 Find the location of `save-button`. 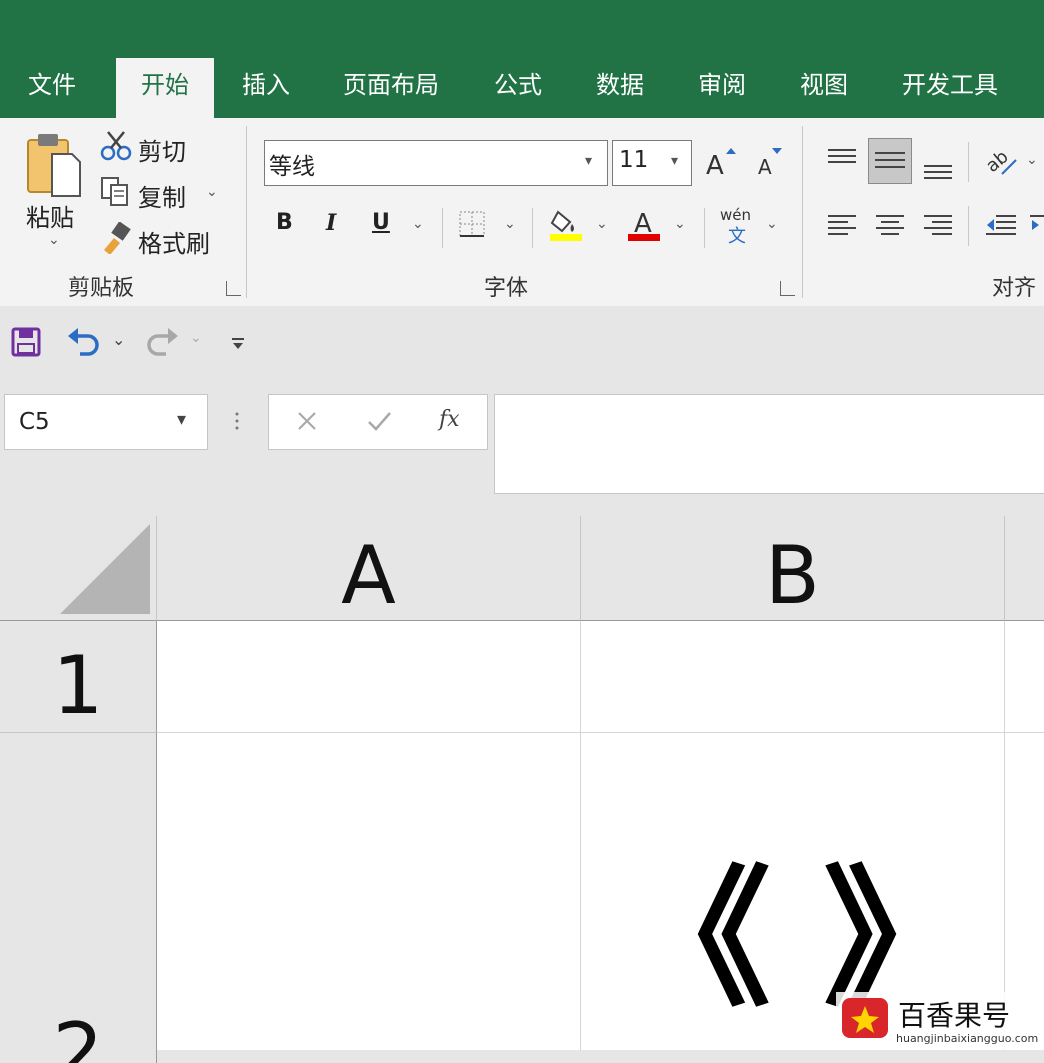

save-button is located at coordinates (26, 342).